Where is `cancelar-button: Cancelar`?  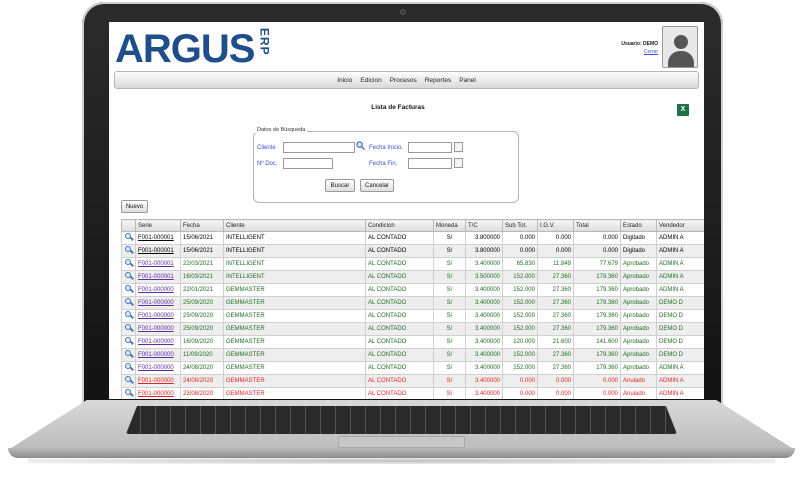
cancelar-button: Cancelar is located at coordinates (377, 185).